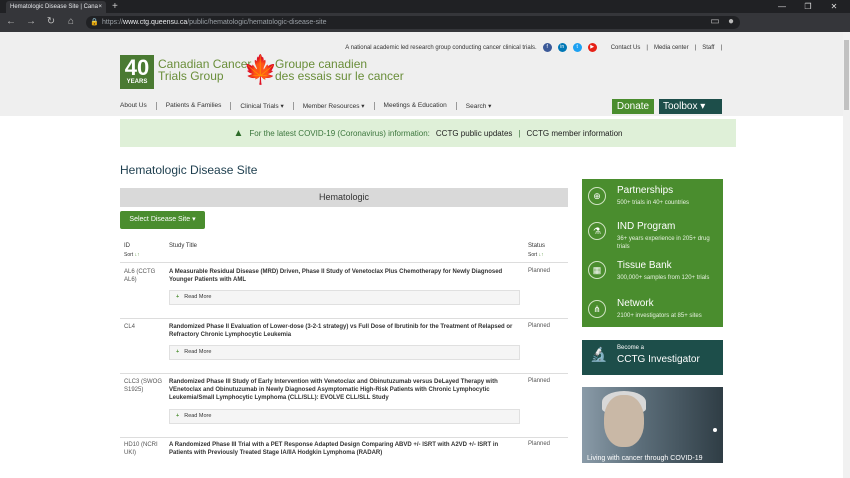 The height and width of the screenshot is (478, 850). Describe the element at coordinates (132, 255) in the screenshot. I see `sort-id: Sort ↓↑` at that location.